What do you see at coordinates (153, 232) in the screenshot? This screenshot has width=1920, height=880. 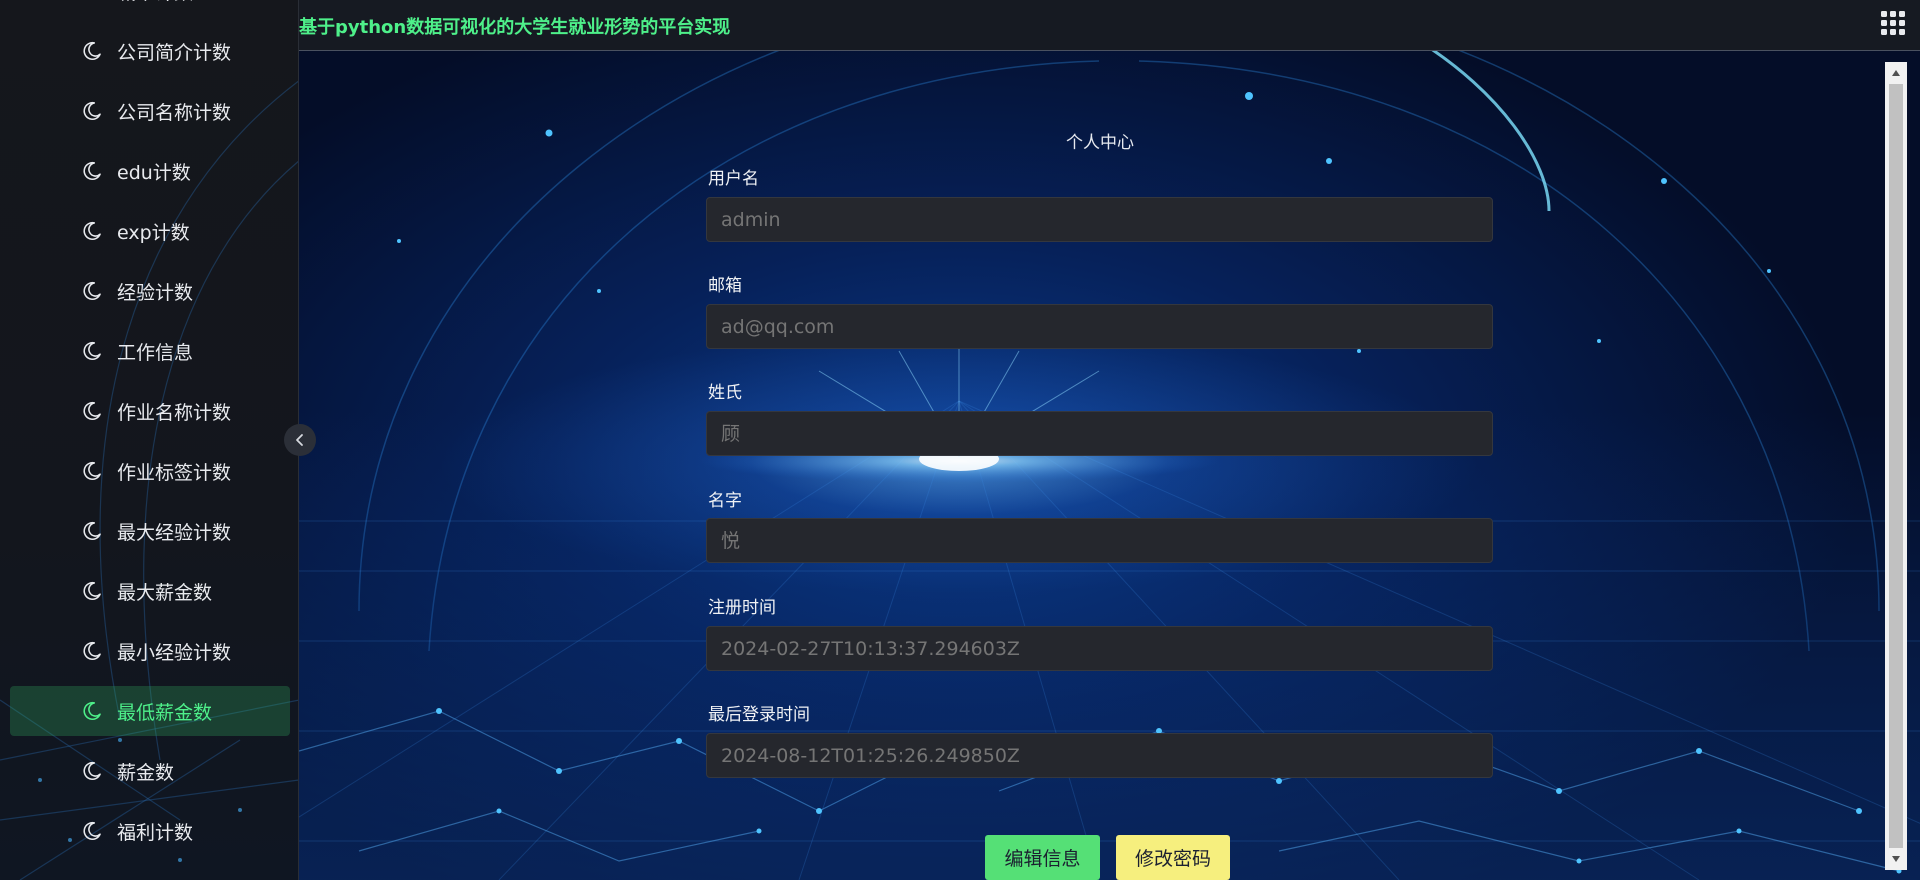 I see `sidebar-item-label: exp计数` at bounding box center [153, 232].